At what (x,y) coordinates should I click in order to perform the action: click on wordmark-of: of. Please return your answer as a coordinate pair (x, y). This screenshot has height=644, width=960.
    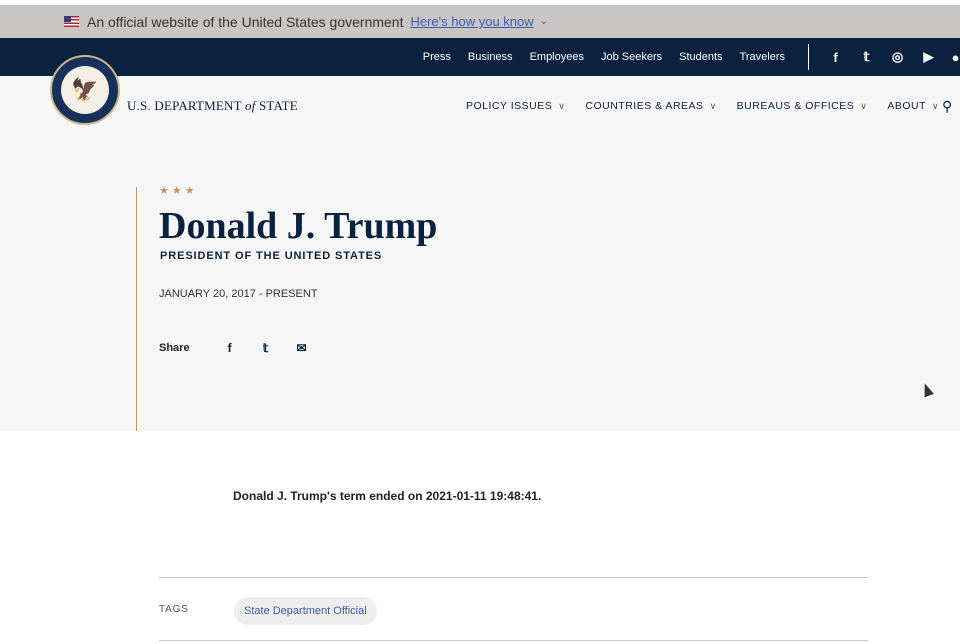
    Looking at the image, I should click on (250, 105).